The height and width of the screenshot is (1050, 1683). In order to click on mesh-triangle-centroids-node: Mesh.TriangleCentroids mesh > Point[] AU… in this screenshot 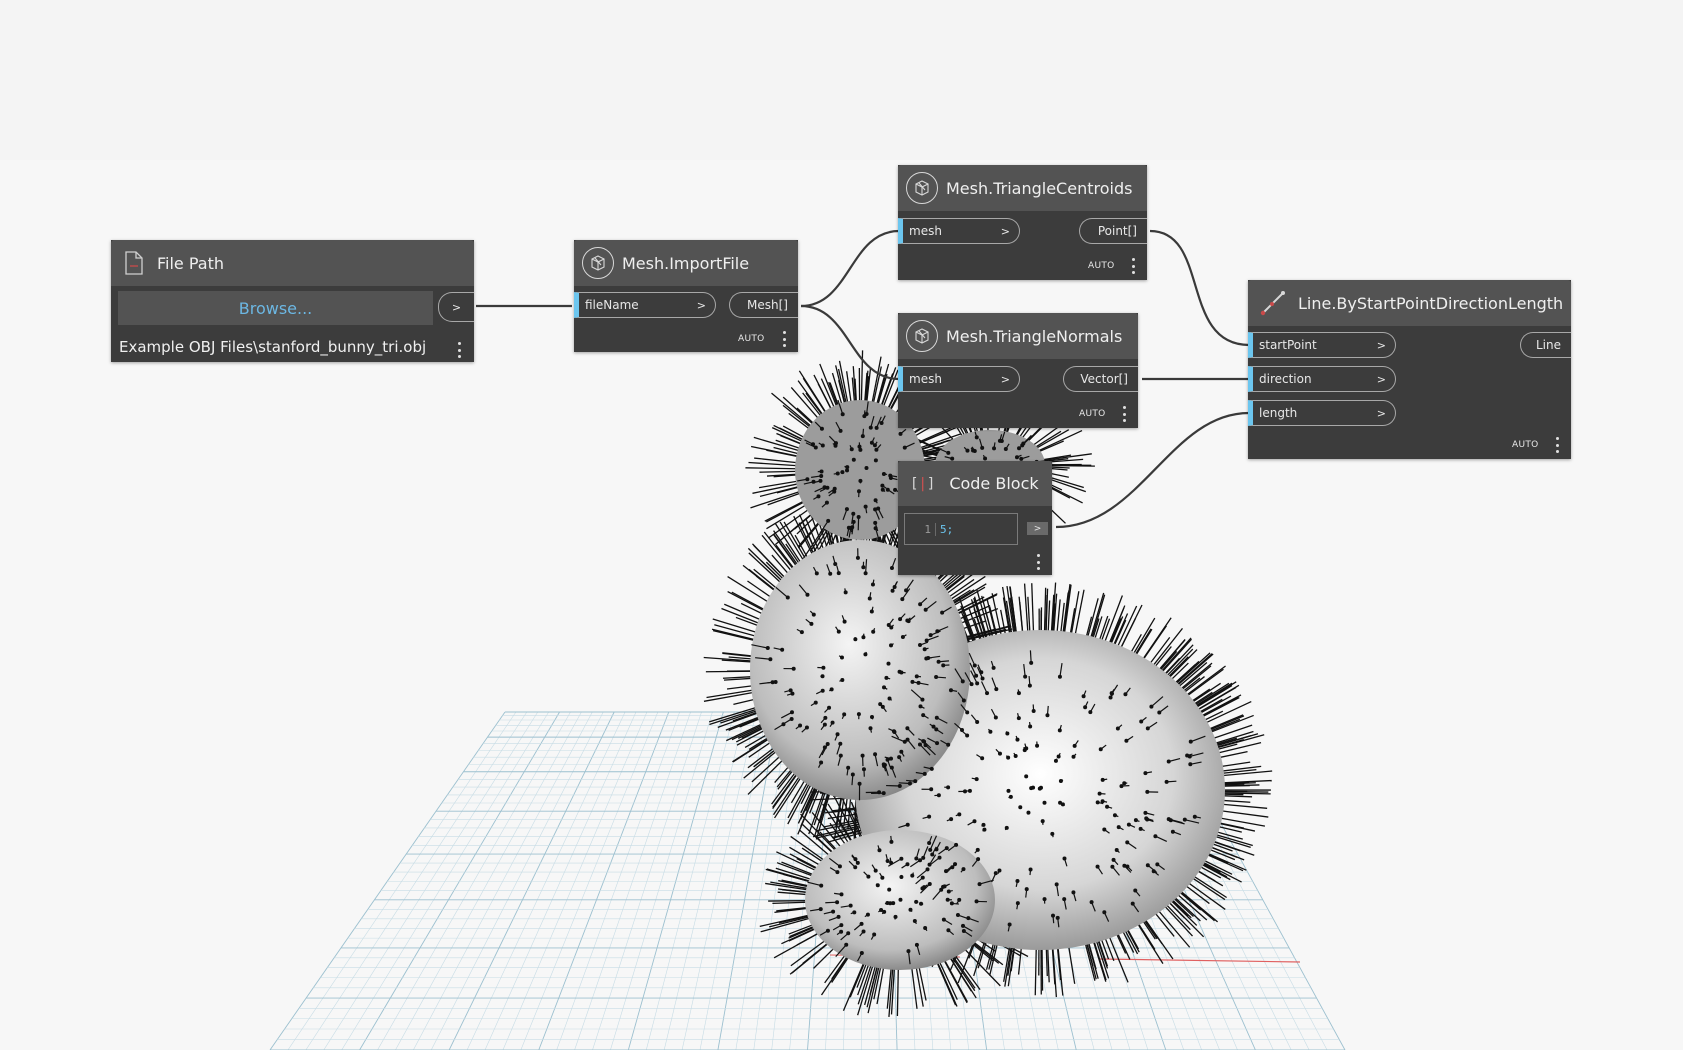, I will do `click(1022, 222)`.